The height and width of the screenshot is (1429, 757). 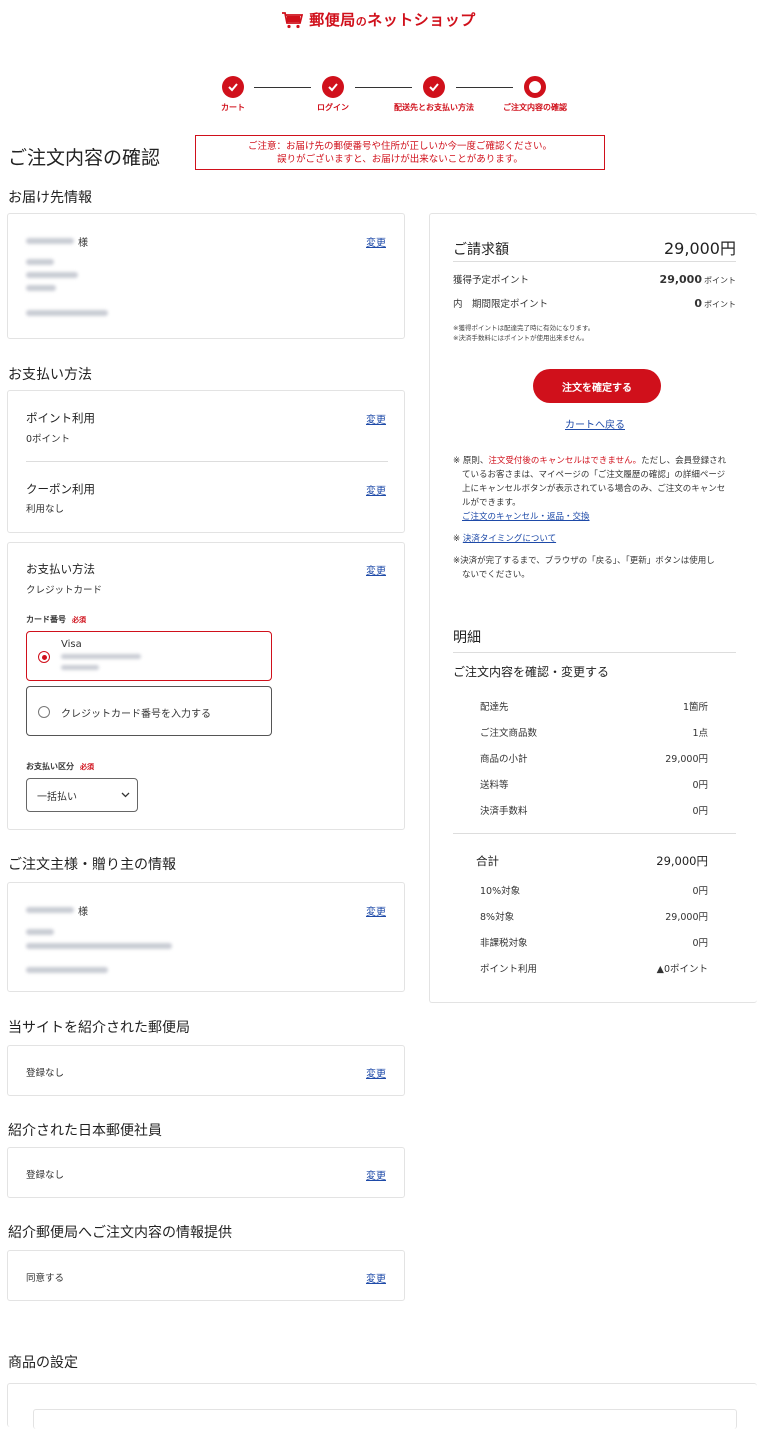 I want to click on site-logo: 郵便局のネットショップ, so click(x=378, y=19).